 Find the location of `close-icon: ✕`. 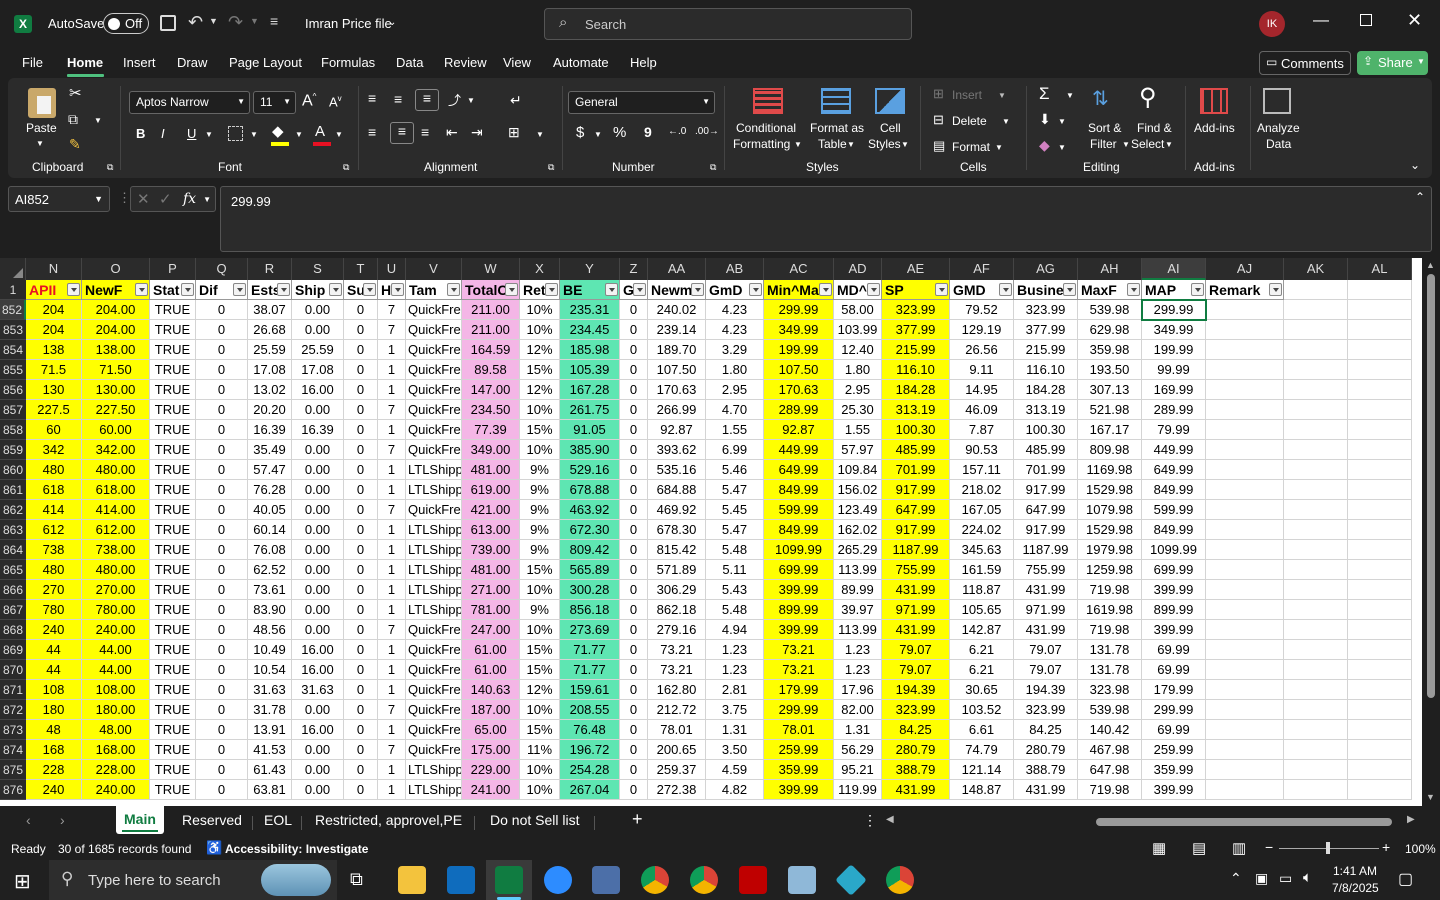

close-icon: ✕ is located at coordinates (1414, 20).